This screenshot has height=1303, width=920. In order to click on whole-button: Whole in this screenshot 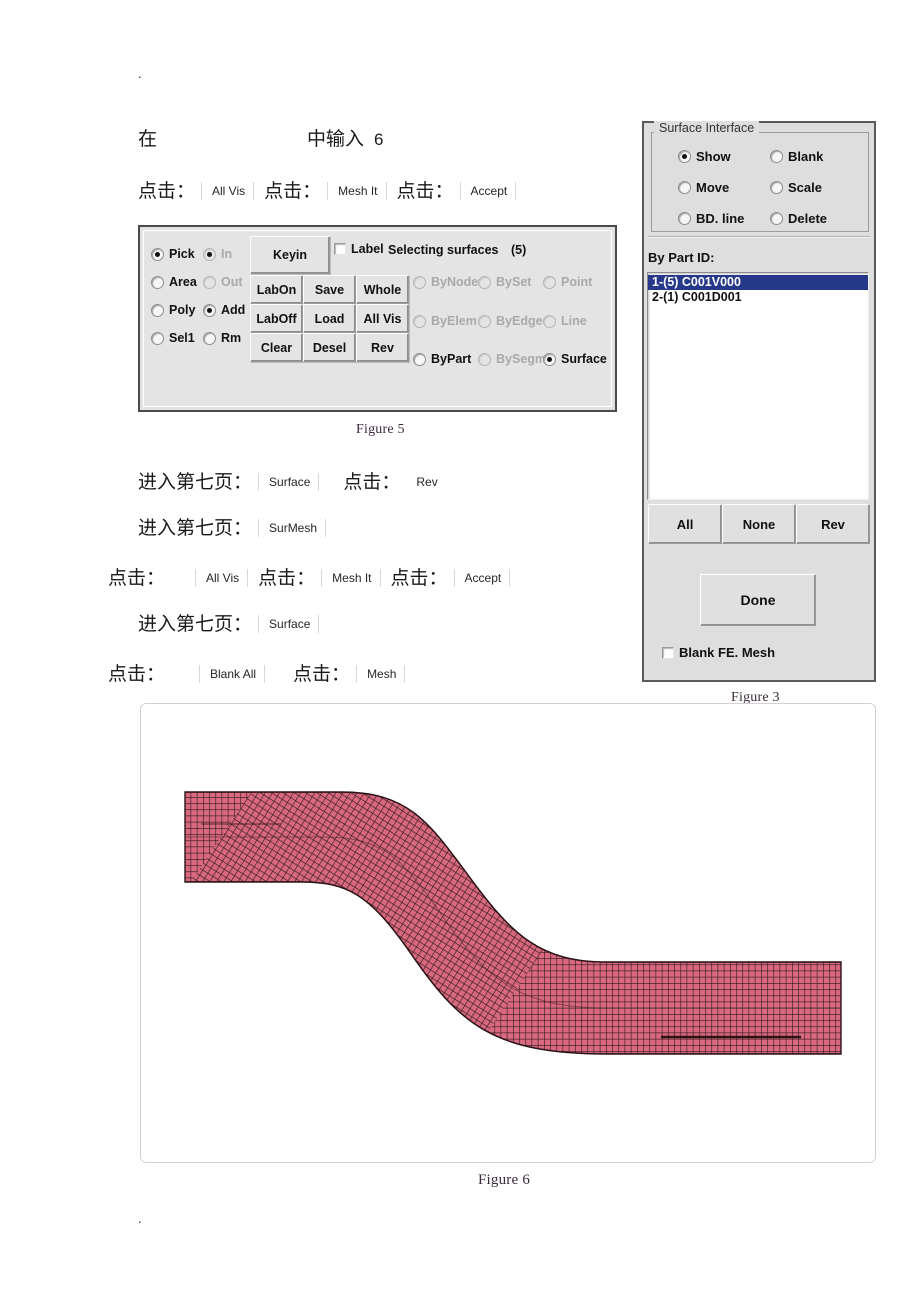, I will do `click(382, 289)`.